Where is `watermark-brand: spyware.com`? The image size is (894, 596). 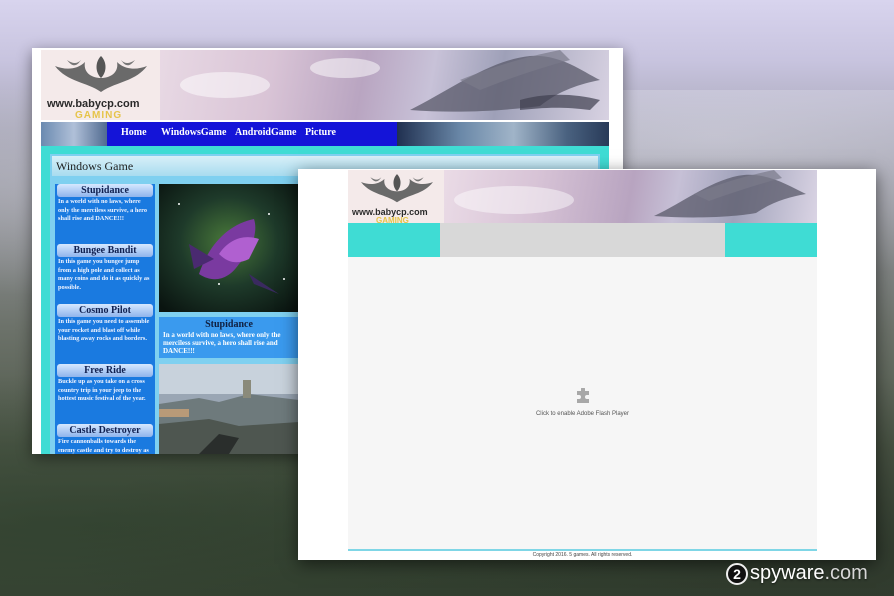 watermark-brand: spyware.com is located at coordinates (809, 573).